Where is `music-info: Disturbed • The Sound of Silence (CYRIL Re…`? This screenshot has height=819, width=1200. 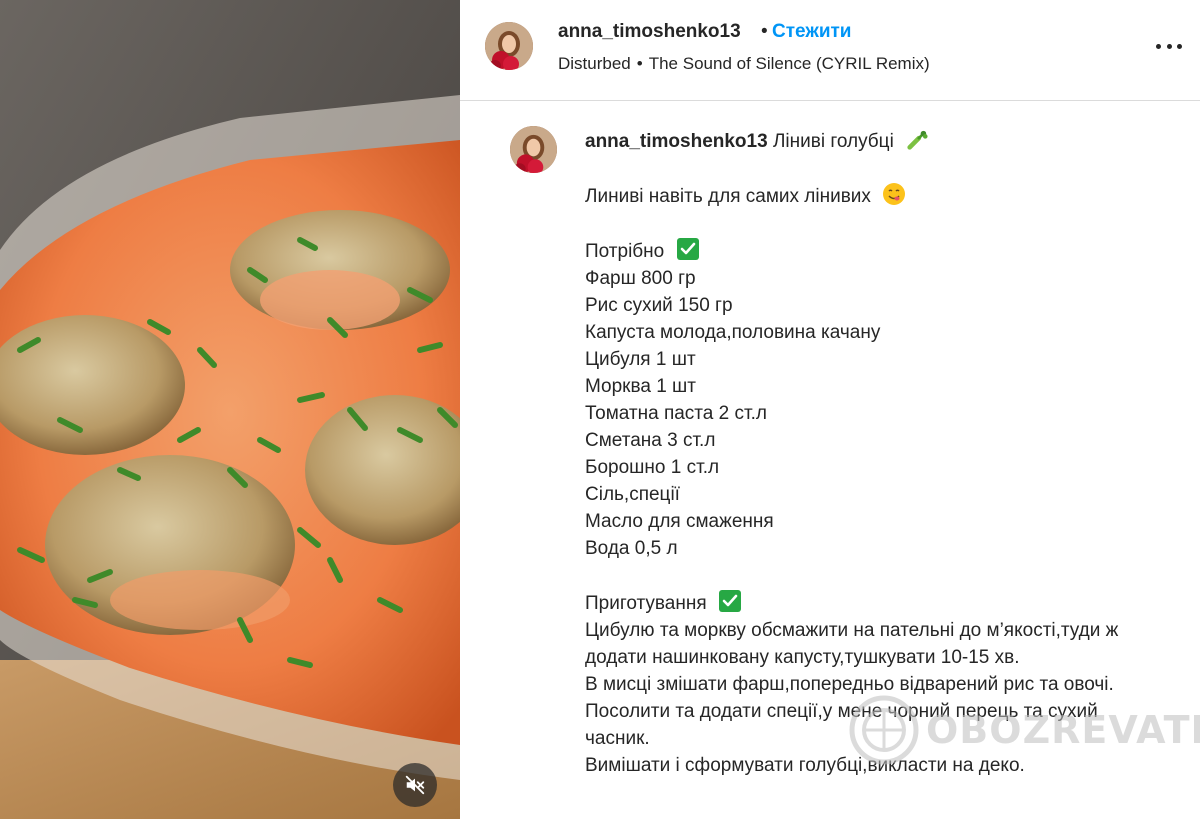
music-info: Disturbed • The Sound of Silence (CYRIL Re… is located at coordinates (744, 64).